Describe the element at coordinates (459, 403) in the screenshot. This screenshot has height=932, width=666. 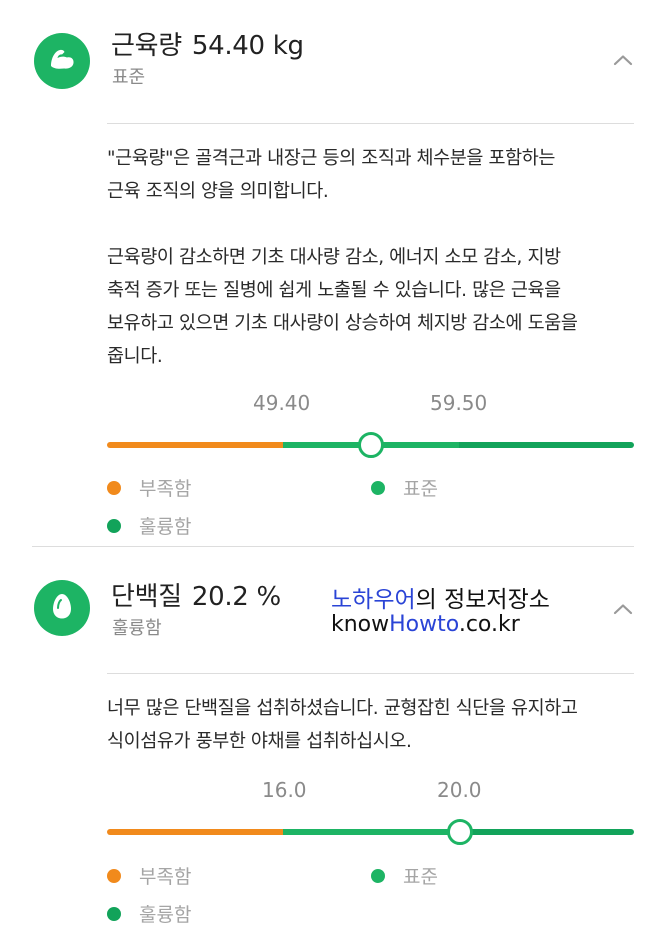
I see `muscle-range-high: 59.50` at that location.